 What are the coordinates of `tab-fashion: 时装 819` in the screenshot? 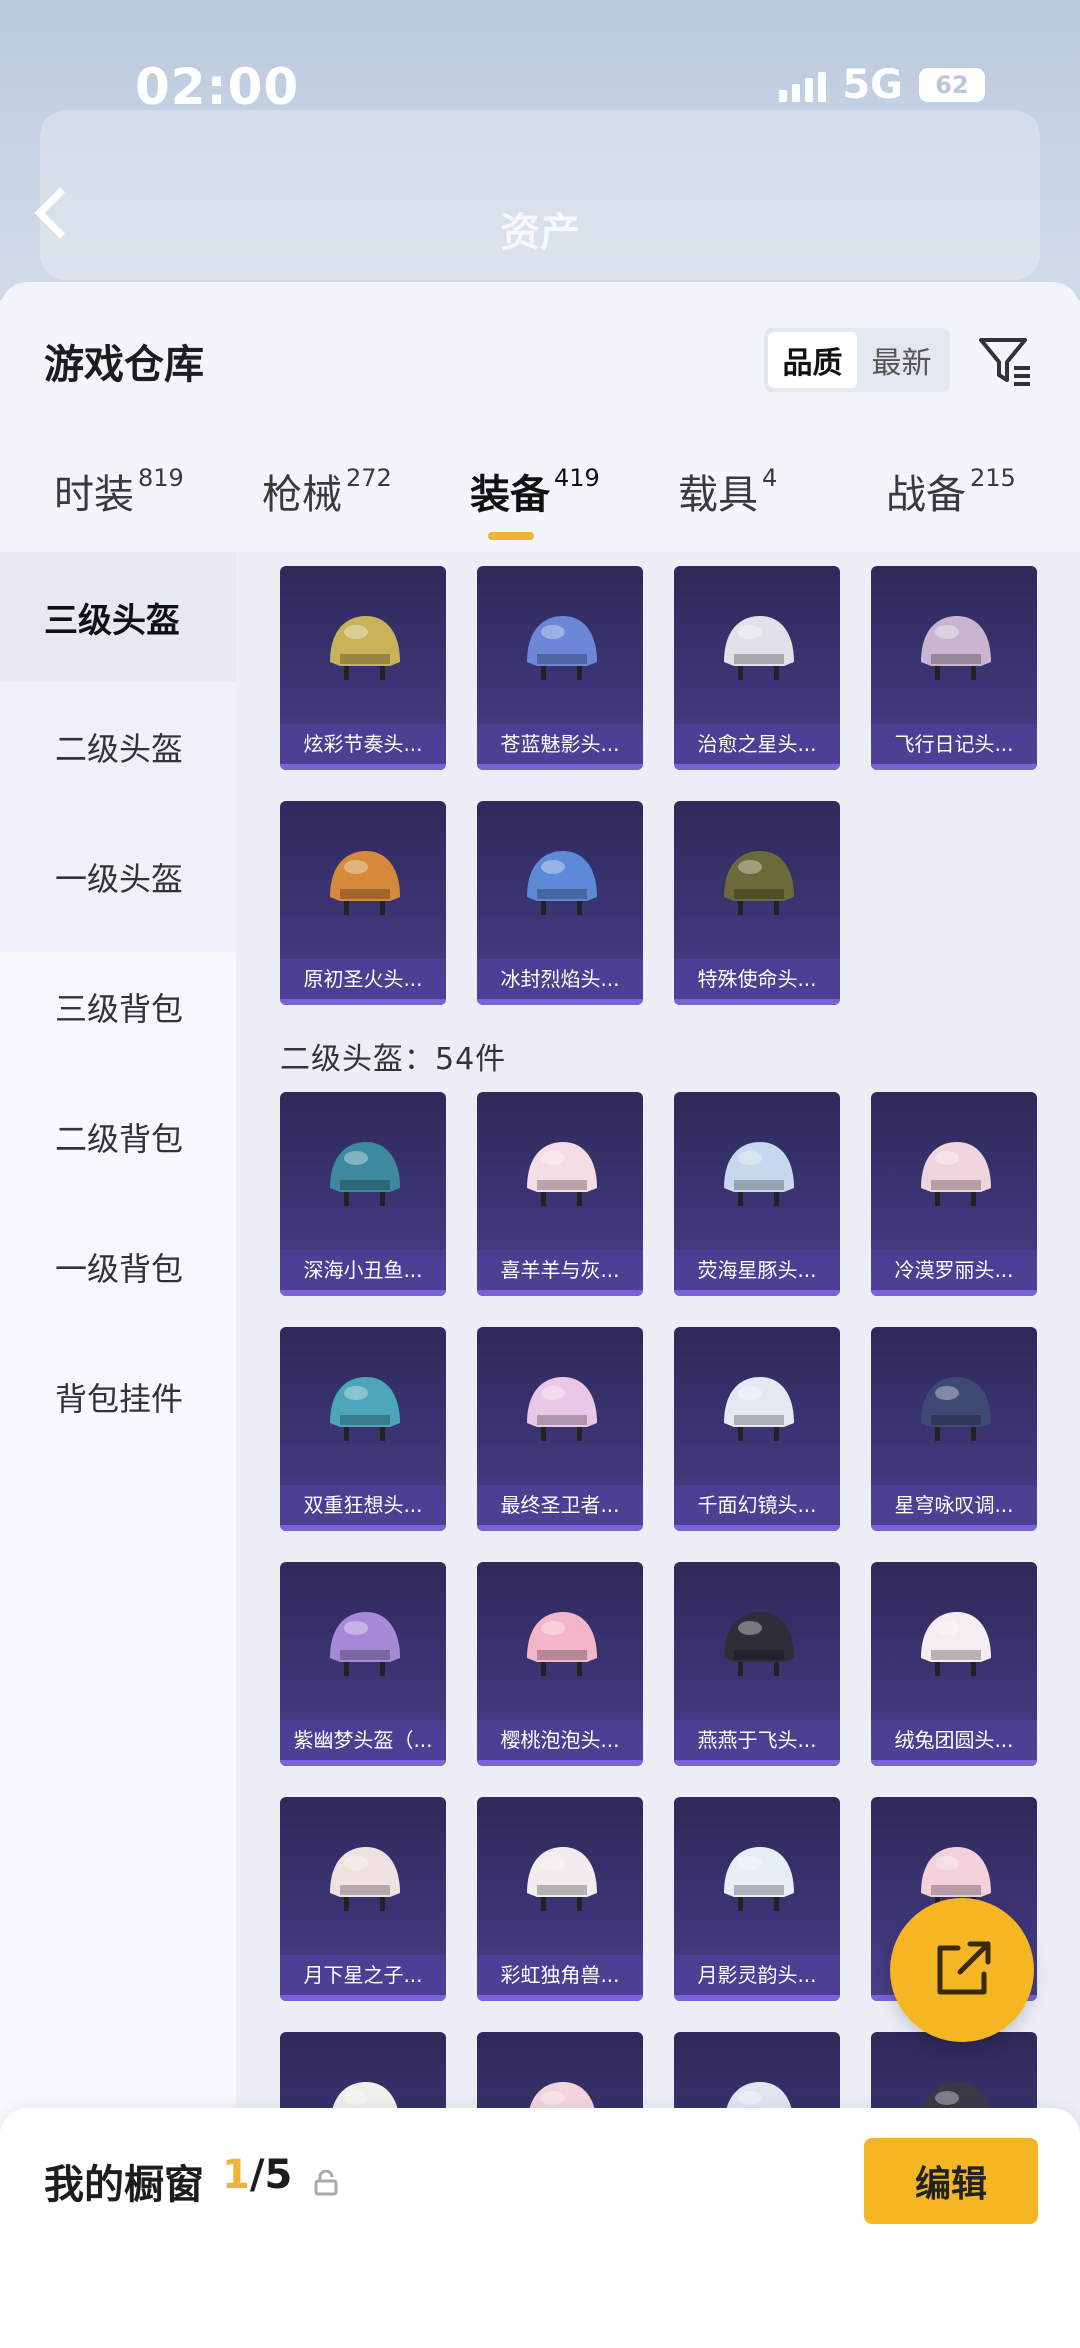 It's located at (119, 491).